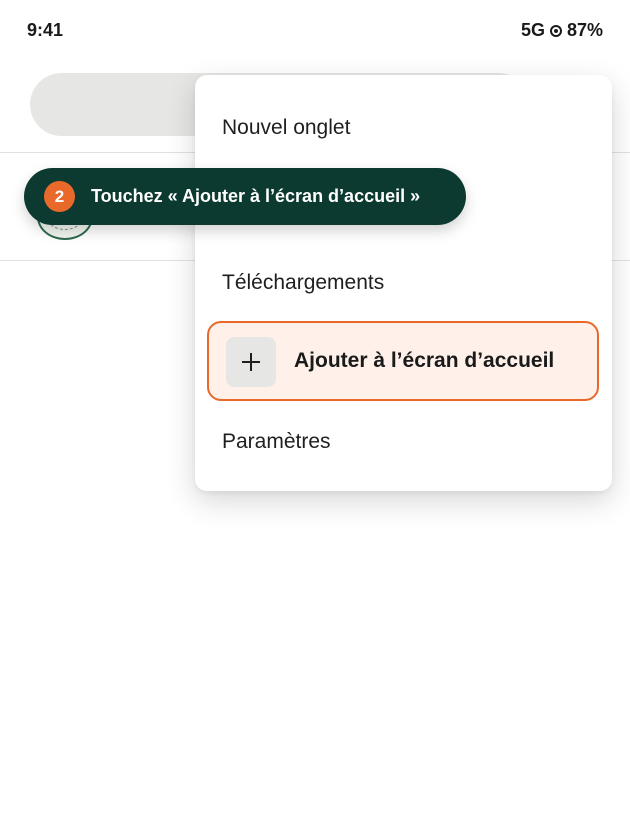  What do you see at coordinates (45, 30) in the screenshot?
I see `status-time: 9:41` at bounding box center [45, 30].